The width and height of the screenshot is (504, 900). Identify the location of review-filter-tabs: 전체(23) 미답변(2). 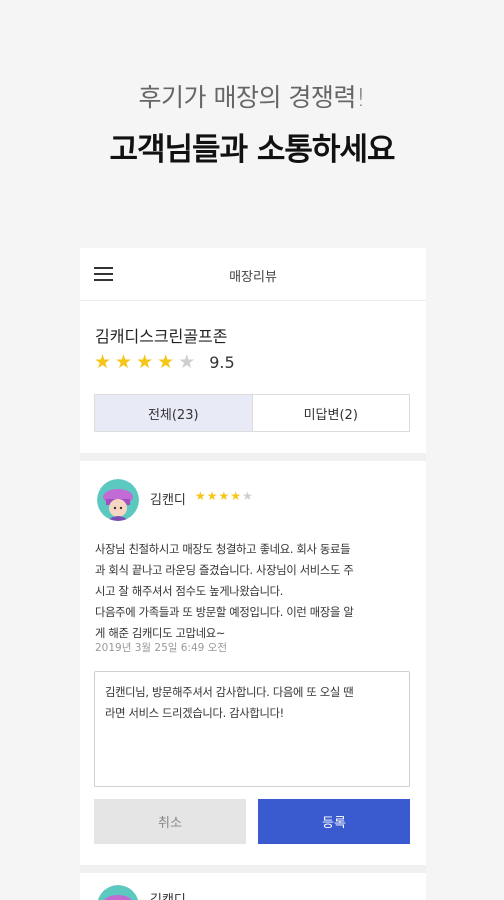
(252, 413).